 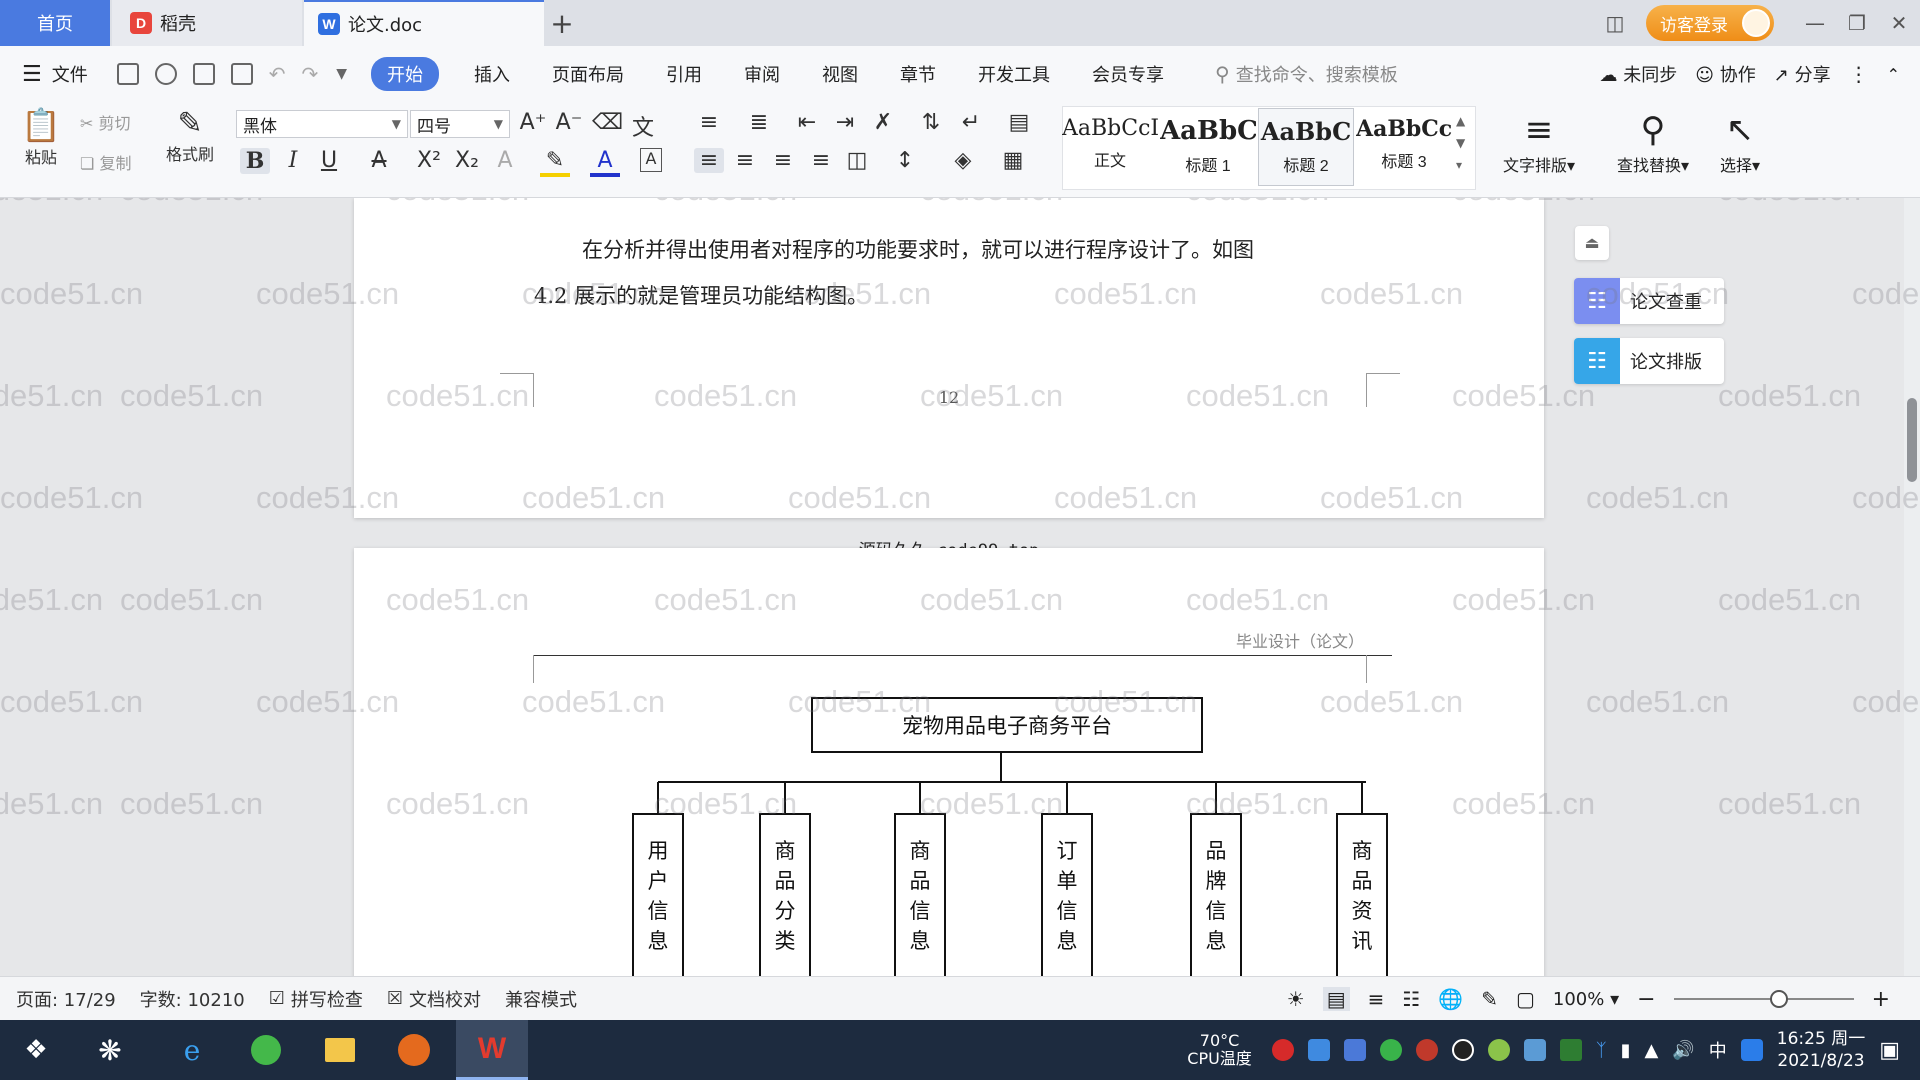 What do you see at coordinates (322, 124) in the screenshot?
I see `font-name-select: 黑体 ▼` at bounding box center [322, 124].